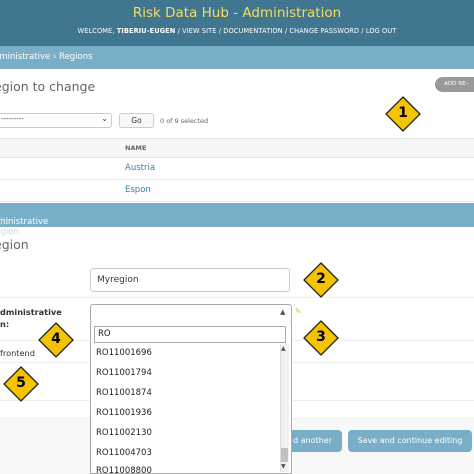 The height and width of the screenshot is (474, 474). What do you see at coordinates (124, 373) in the screenshot?
I see `dropdown-option: RO11001794` at bounding box center [124, 373].